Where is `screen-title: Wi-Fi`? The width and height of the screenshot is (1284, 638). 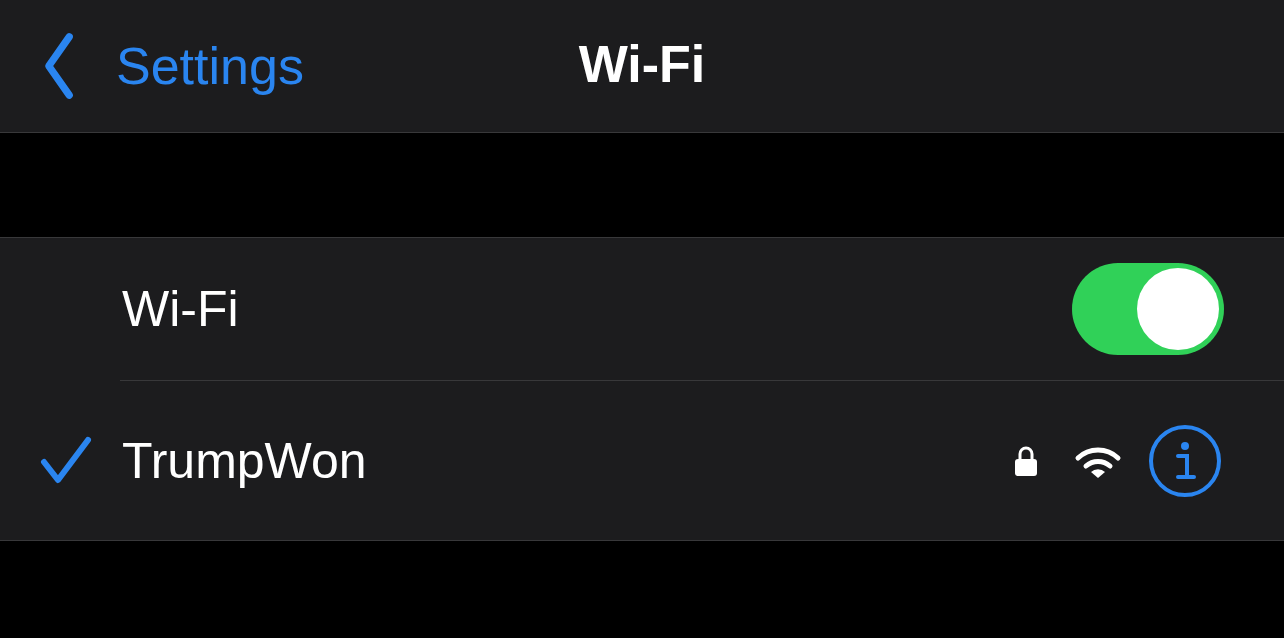
screen-title: Wi-Fi is located at coordinates (642, 64).